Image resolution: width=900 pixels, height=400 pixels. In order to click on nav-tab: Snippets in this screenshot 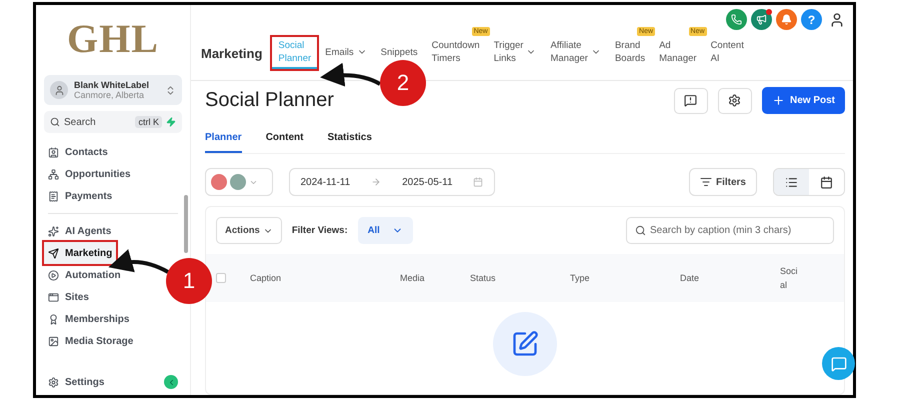, I will do `click(399, 53)`.